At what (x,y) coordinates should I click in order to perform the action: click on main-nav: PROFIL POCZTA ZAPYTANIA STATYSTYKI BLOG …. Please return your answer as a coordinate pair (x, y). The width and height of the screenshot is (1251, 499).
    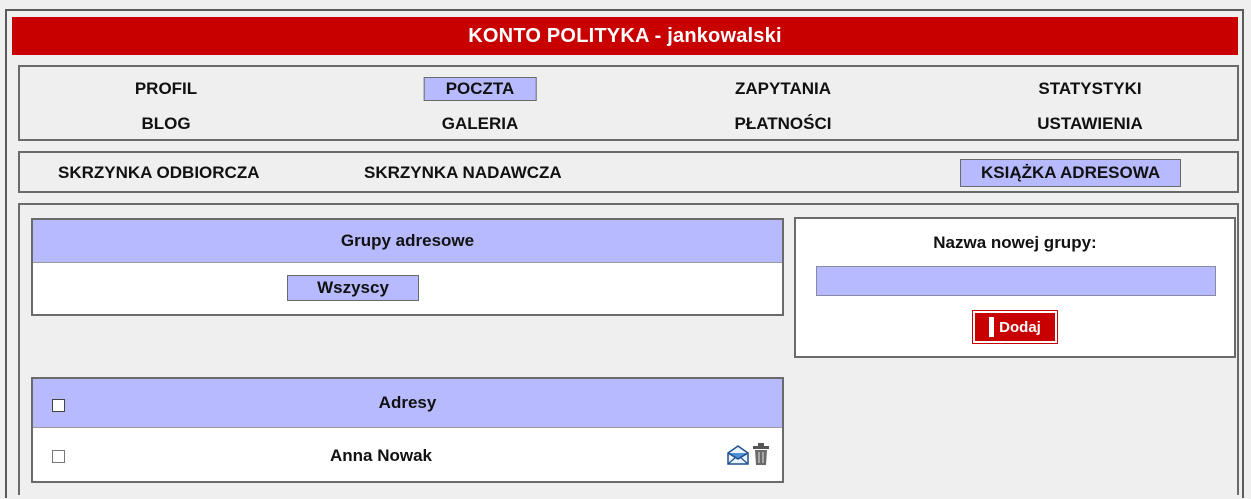
    Looking at the image, I should click on (628, 103).